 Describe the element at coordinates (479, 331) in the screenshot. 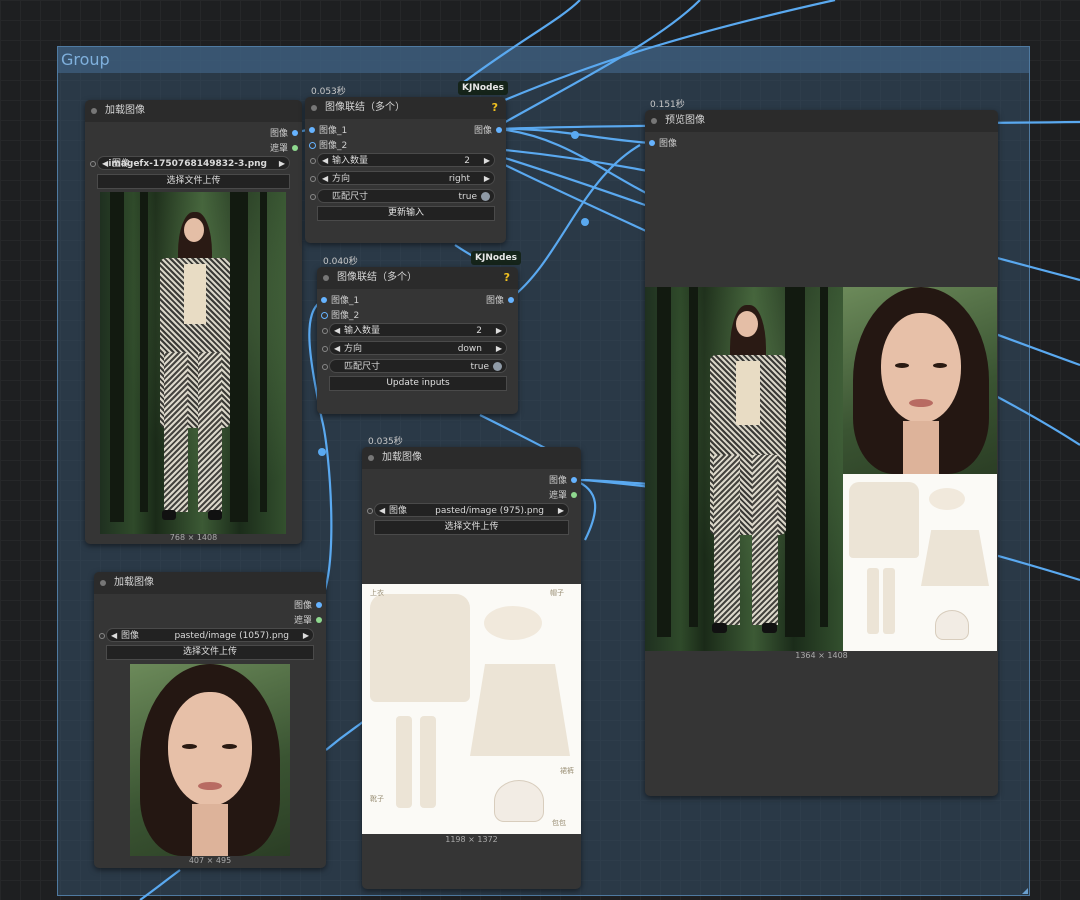

I see `widget-value: 2` at that location.